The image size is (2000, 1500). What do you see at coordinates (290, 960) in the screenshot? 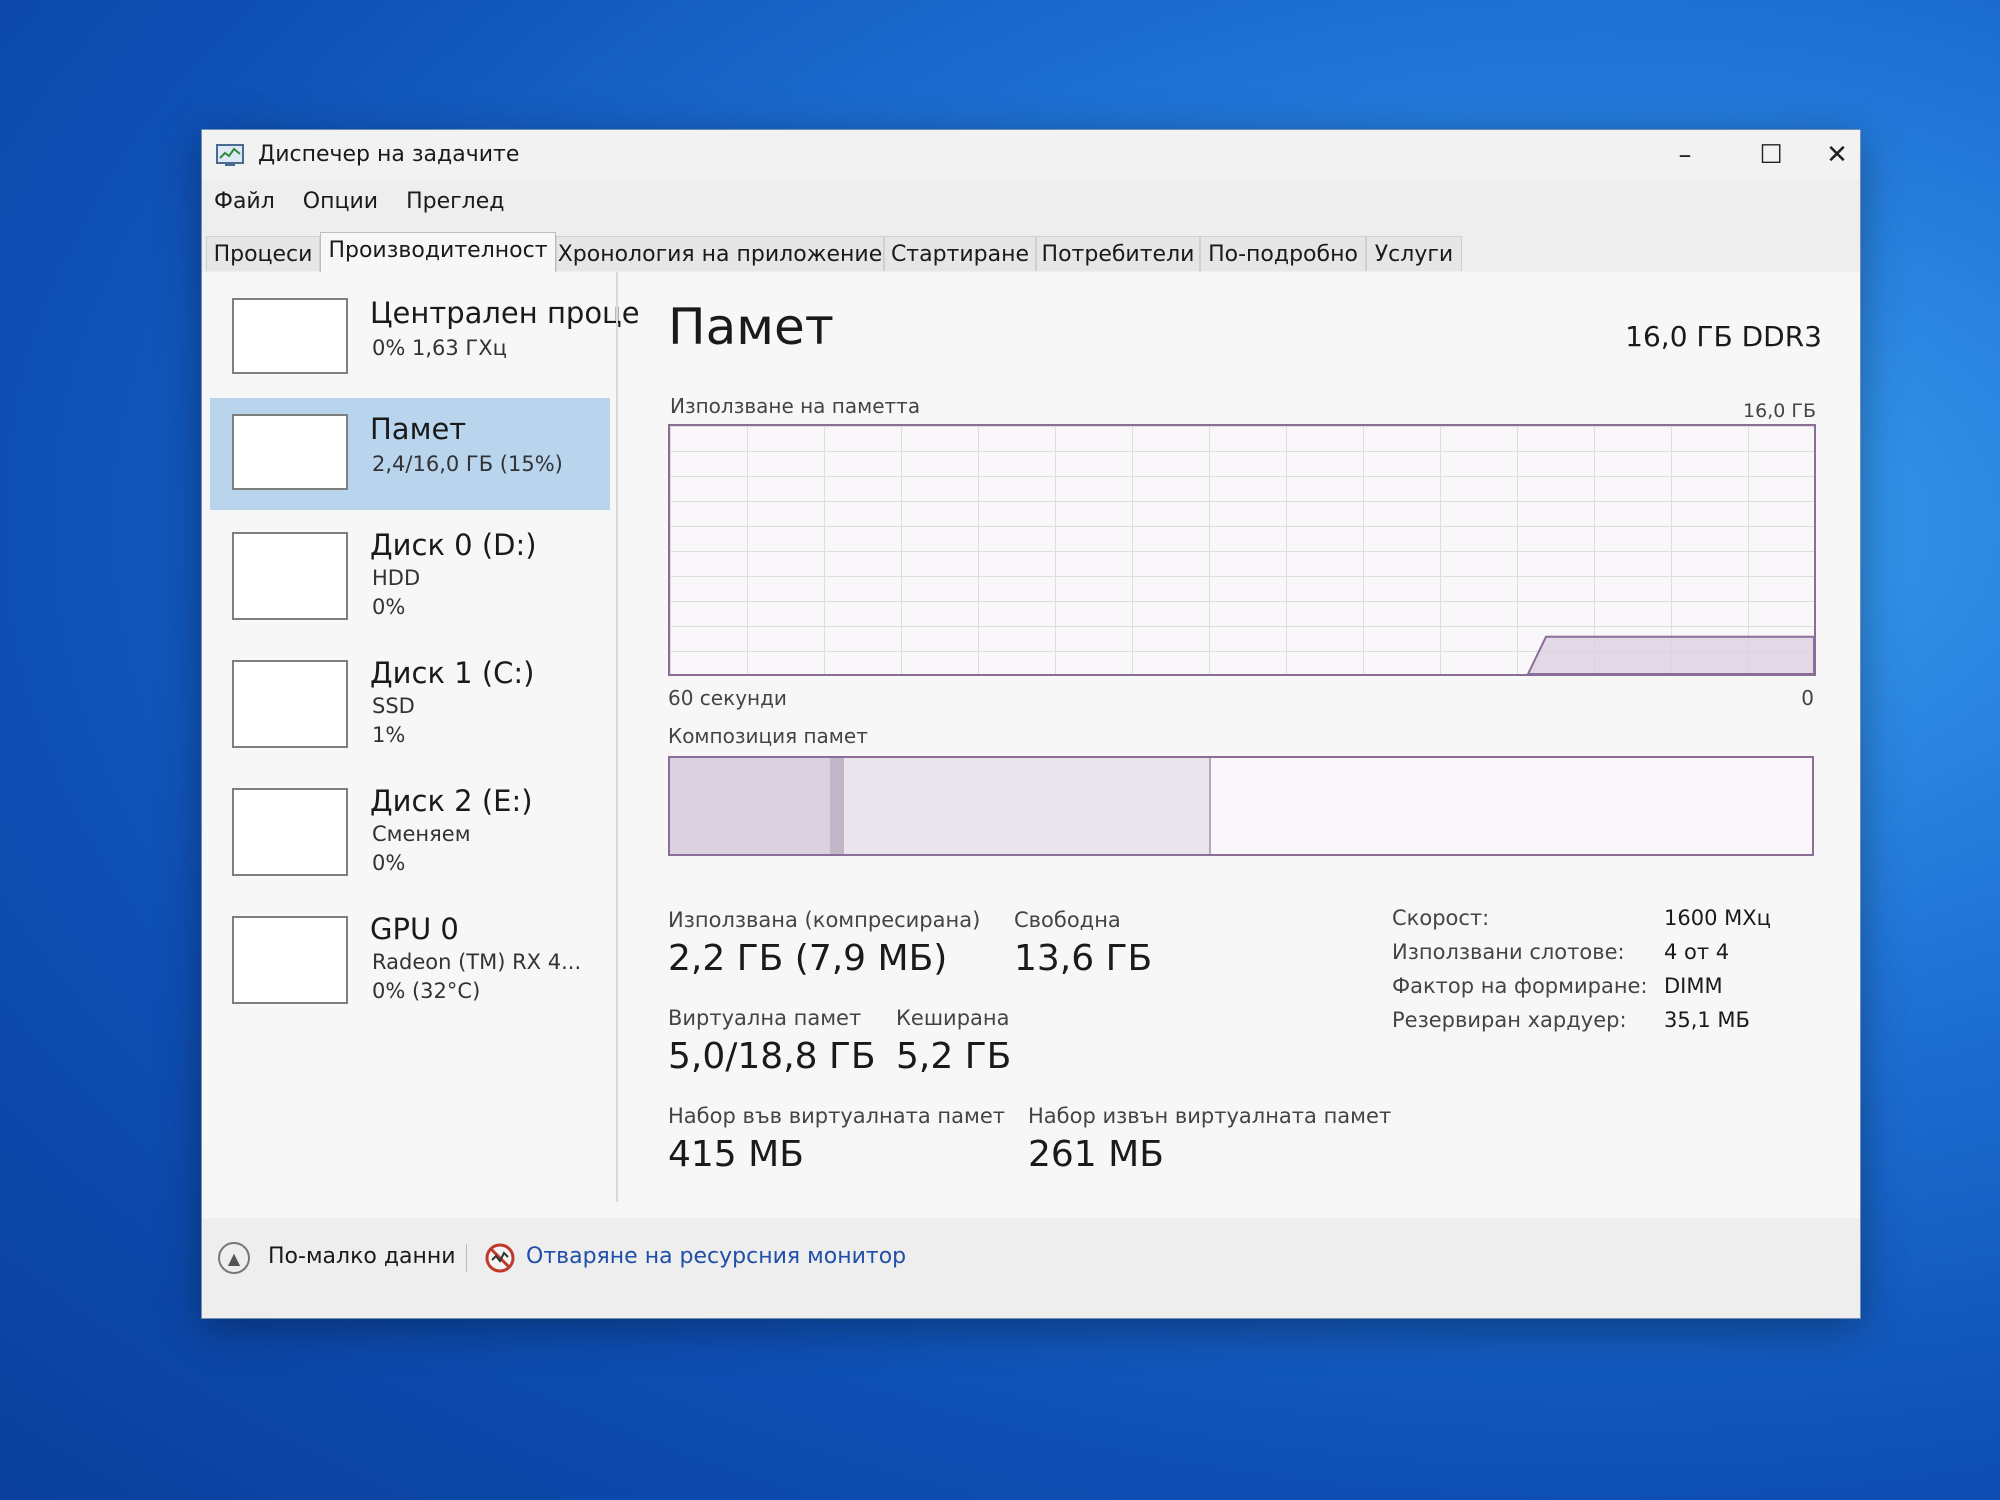
I see `gpu-thumbnail` at bounding box center [290, 960].